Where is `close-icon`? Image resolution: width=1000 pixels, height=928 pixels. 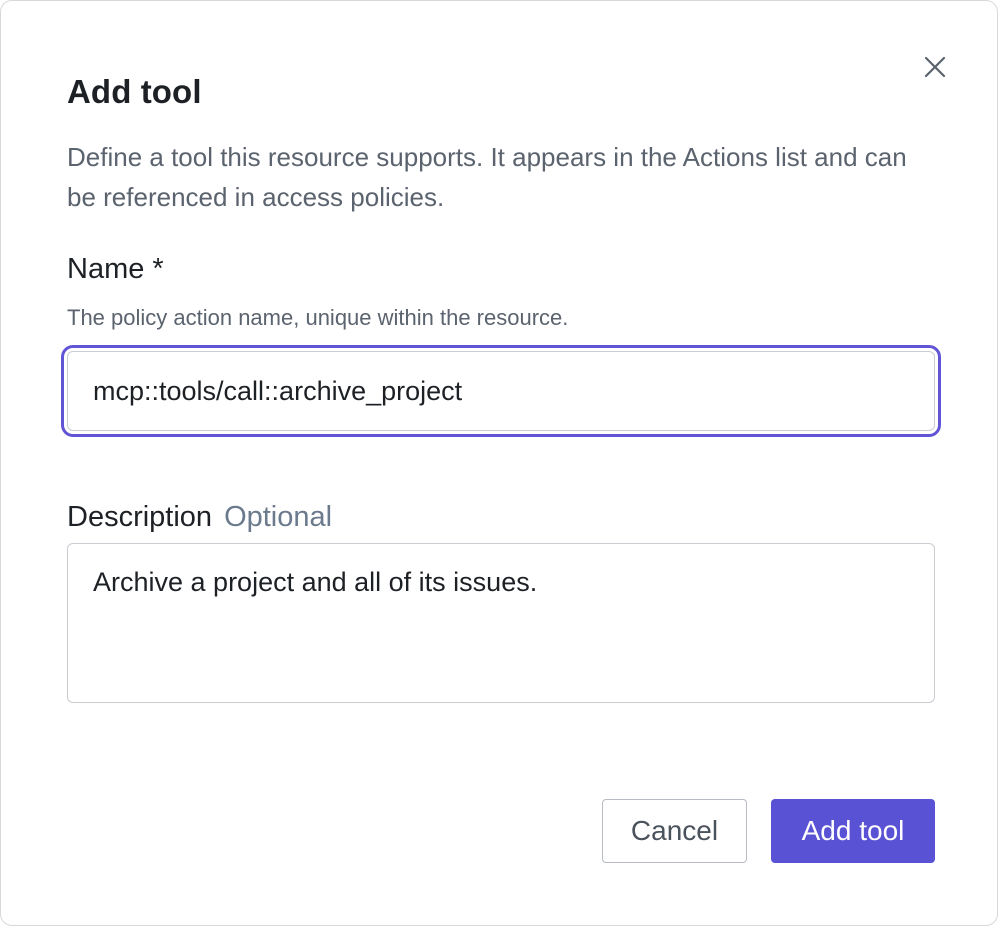 close-icon is located at coordinates (935, 67).